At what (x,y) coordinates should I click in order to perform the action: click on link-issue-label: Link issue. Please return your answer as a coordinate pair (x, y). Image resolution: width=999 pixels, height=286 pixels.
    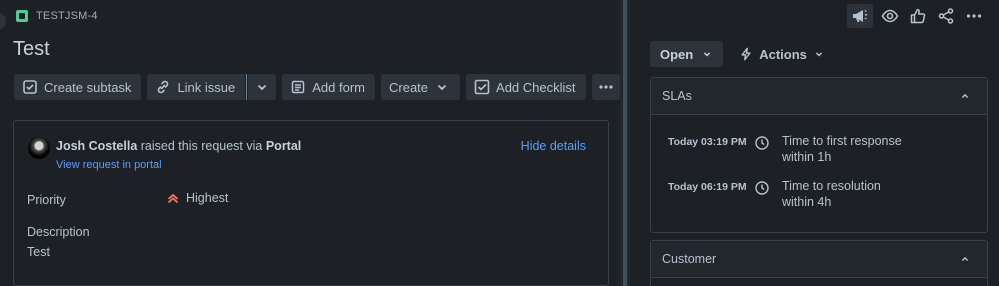
    Looking at the image, I should click on (206, 87).